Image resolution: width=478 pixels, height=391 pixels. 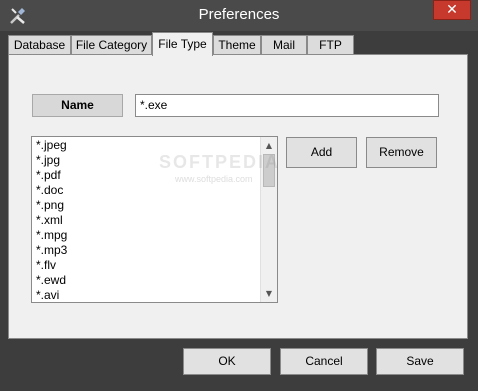 I want to click on window-title: Preferences, so click(x=239, y=14).